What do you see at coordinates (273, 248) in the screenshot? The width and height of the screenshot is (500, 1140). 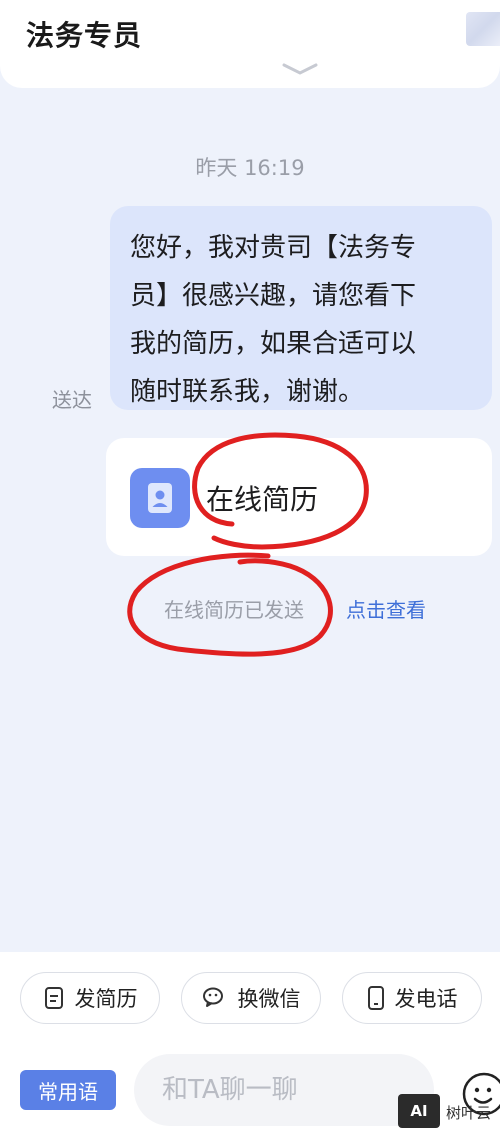 I see `message-line: 您好，我对贵司【法务专` at bounding box center [273, 248].